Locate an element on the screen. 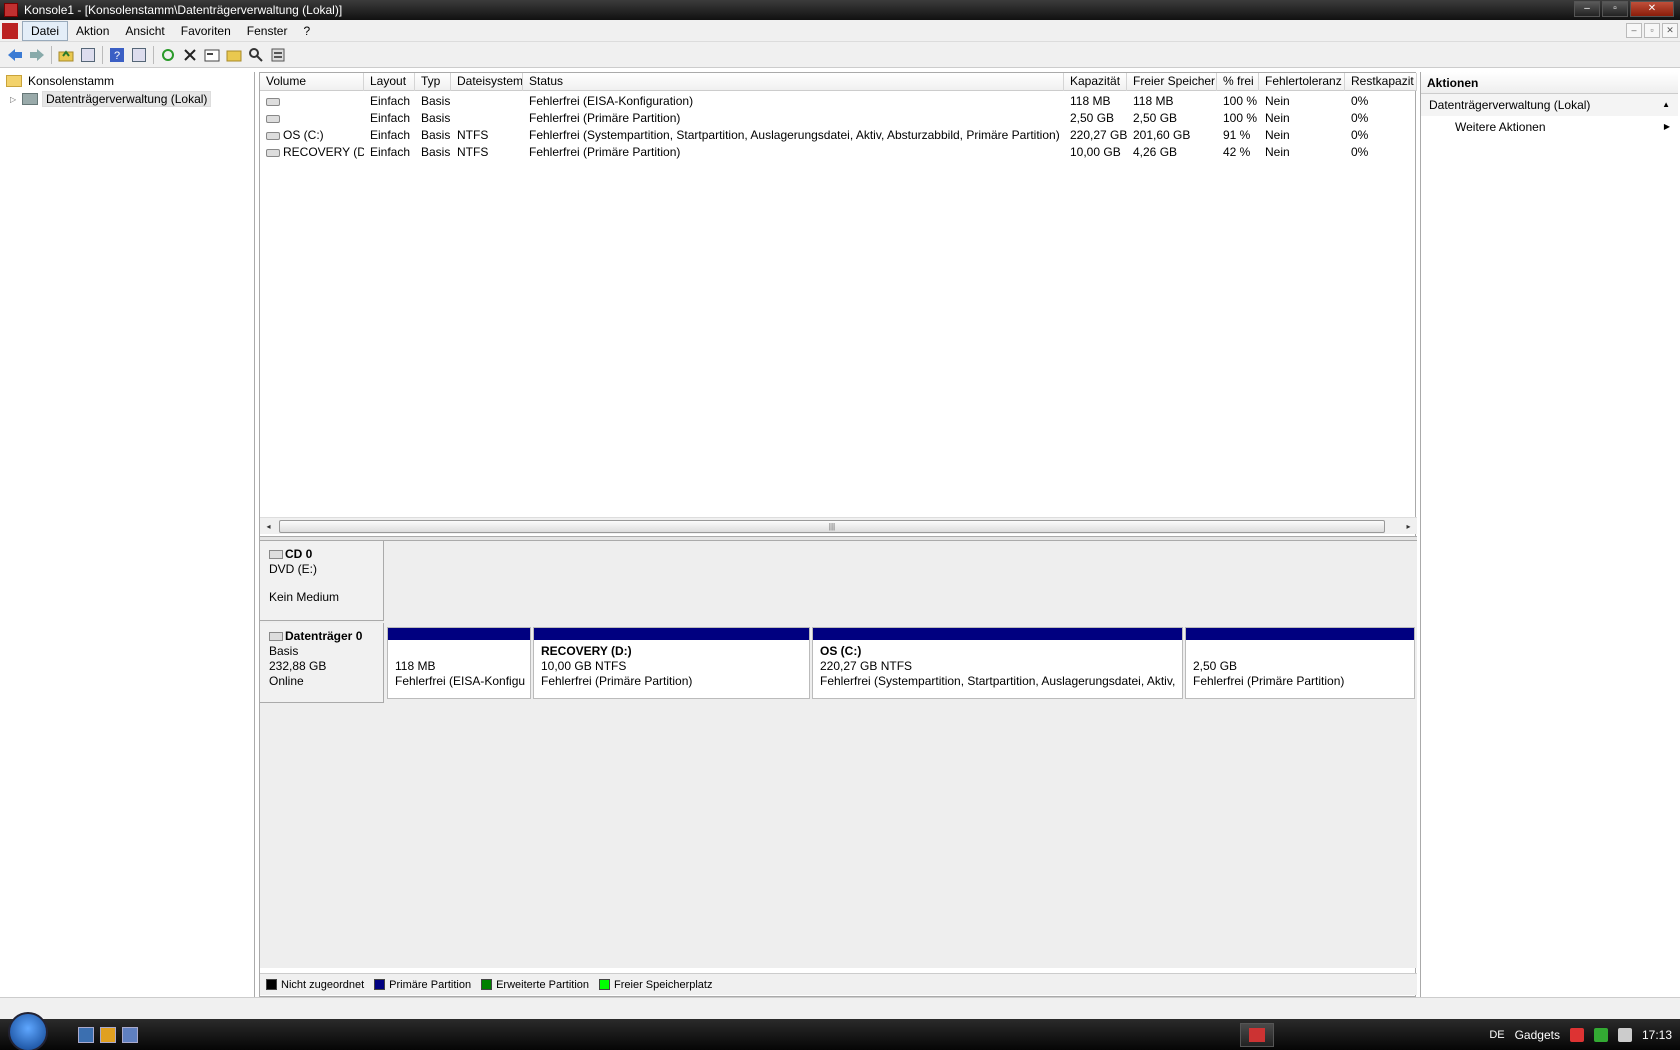  horizontal-scrollbar: ◂ ||| ▸ is located at coordinates (838, 525).